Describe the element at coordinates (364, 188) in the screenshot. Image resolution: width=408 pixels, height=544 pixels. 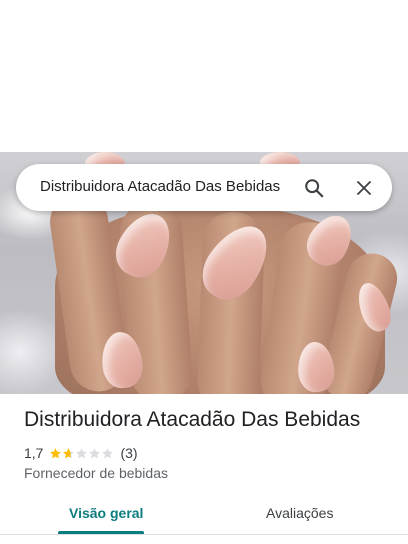
I see `close-icon` at that location.